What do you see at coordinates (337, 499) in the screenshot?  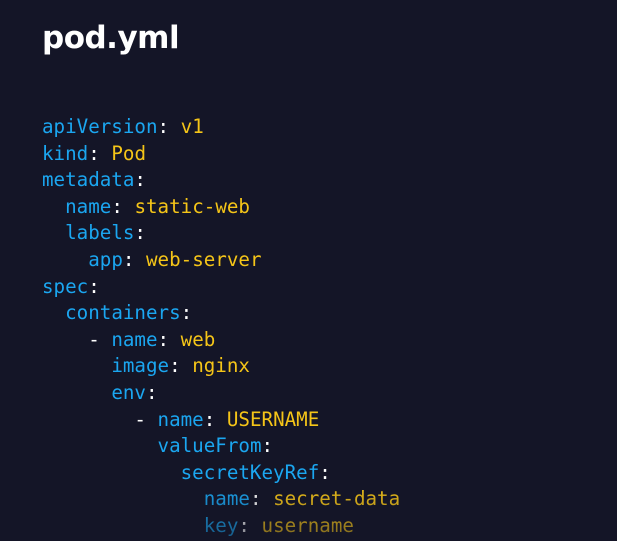 I see `yaml-value: secret-data` at bounding box center [337, 499].